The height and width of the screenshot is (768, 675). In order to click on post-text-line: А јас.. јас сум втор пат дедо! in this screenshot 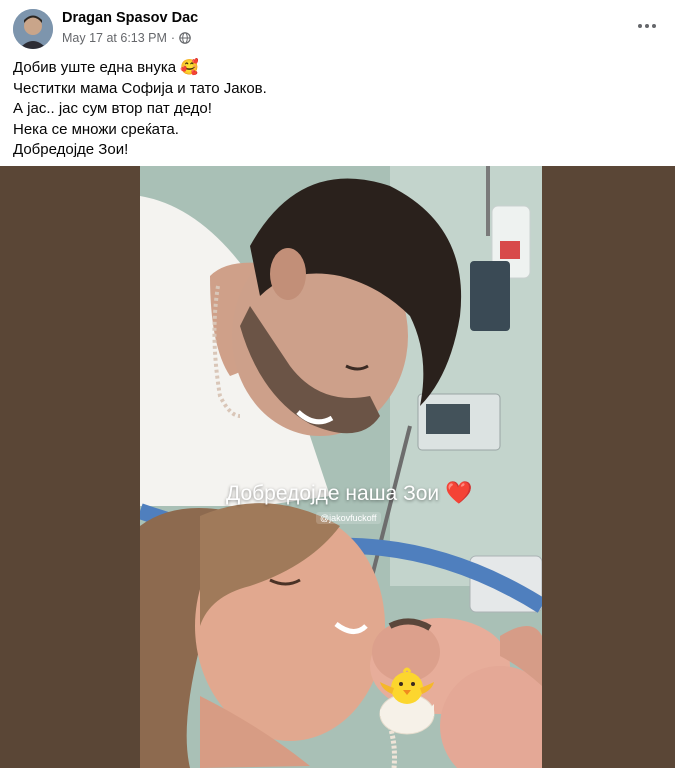, I will do `click(112, 108)`.